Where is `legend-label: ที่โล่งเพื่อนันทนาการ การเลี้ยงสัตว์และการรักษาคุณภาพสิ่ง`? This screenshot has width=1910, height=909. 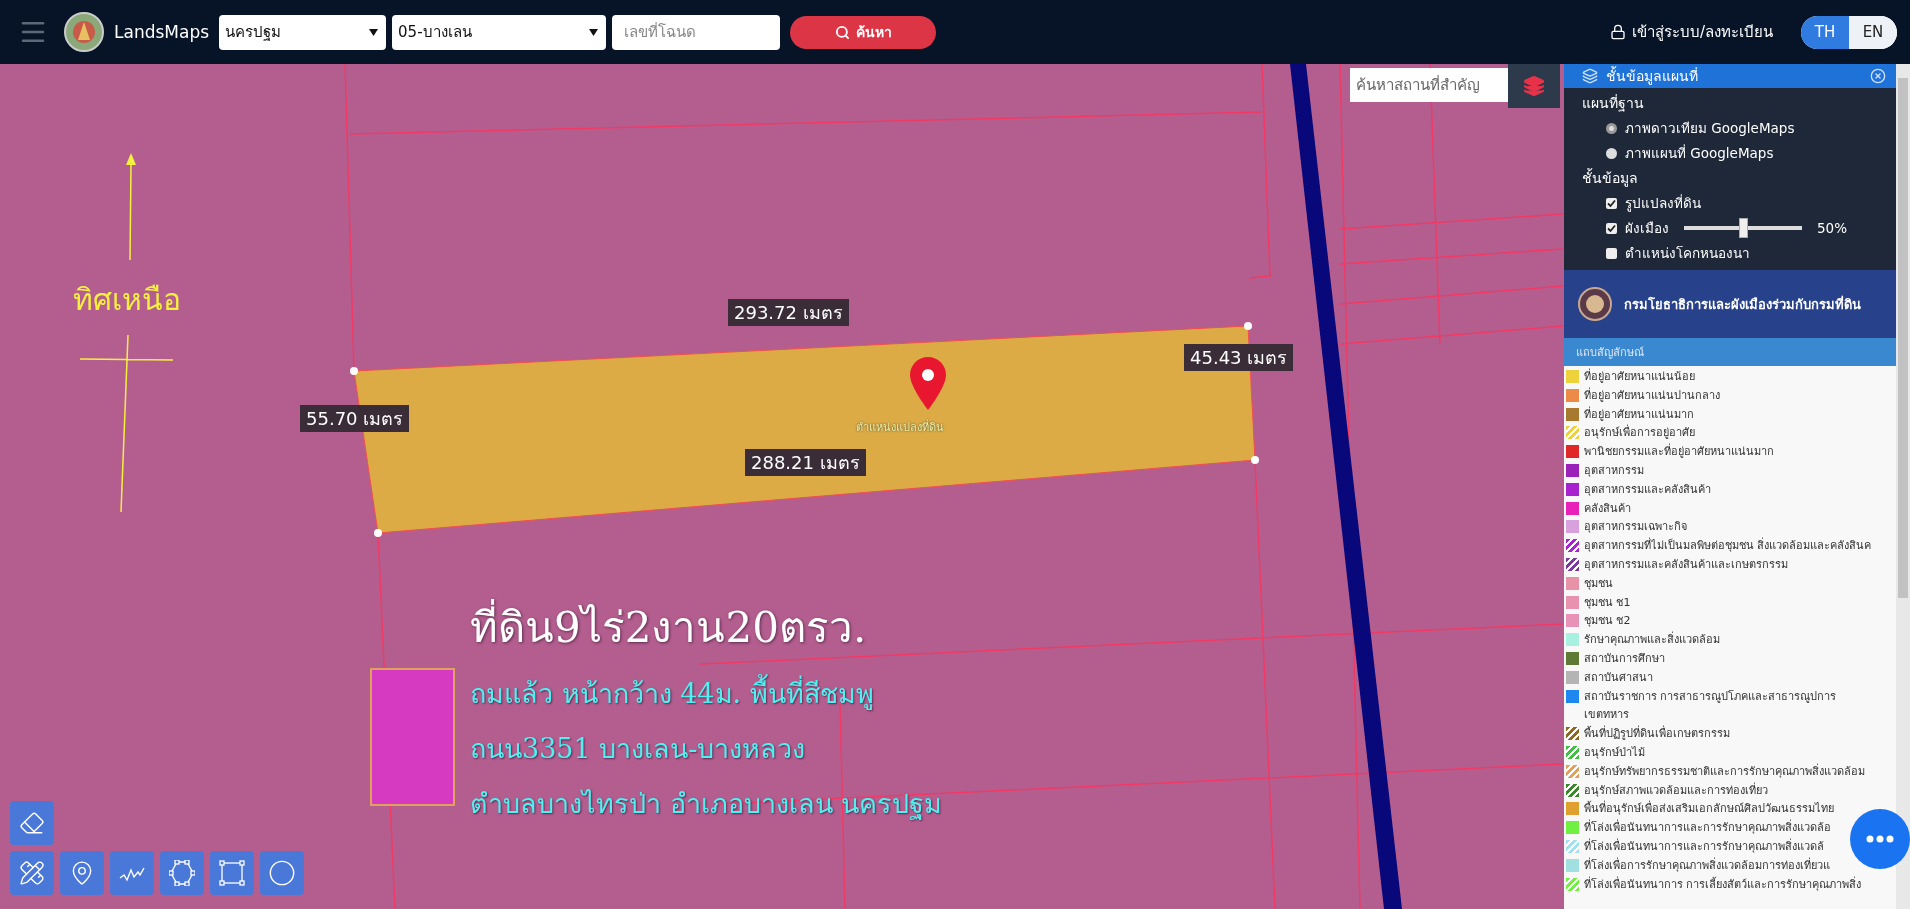
legend-label: ที่โล่งเพื่อนันทนาการ การเลี้ยงสัตว์และการรักษาคุณภาพสิ่ง is located at coordinates (1723, 884).